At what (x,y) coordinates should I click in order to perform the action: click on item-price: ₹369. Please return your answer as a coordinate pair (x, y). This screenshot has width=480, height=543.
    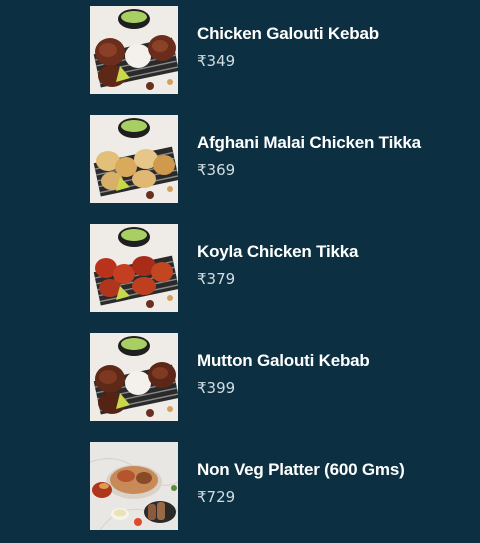
    Looking at the image, I should click on (216, 170).